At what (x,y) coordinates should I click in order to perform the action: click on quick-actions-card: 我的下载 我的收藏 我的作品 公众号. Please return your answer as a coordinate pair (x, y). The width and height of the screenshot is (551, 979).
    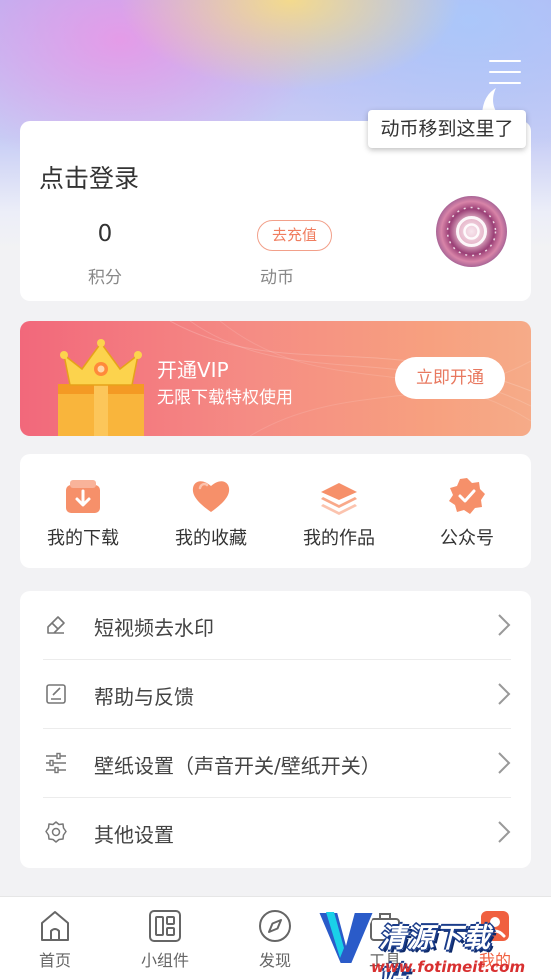
    Looking at the image, I should click on (275, 511).